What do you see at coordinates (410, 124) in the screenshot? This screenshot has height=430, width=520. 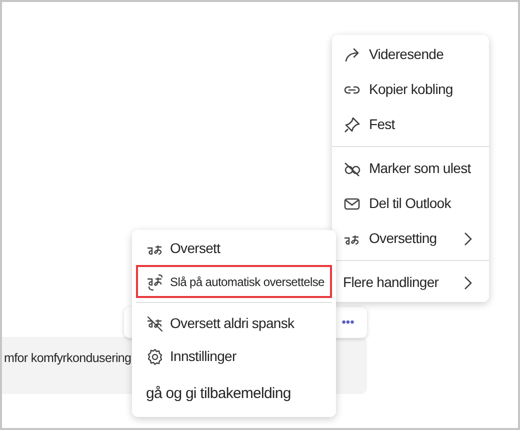 I see `menu-item: Fest` at bounding box center [410, 124].